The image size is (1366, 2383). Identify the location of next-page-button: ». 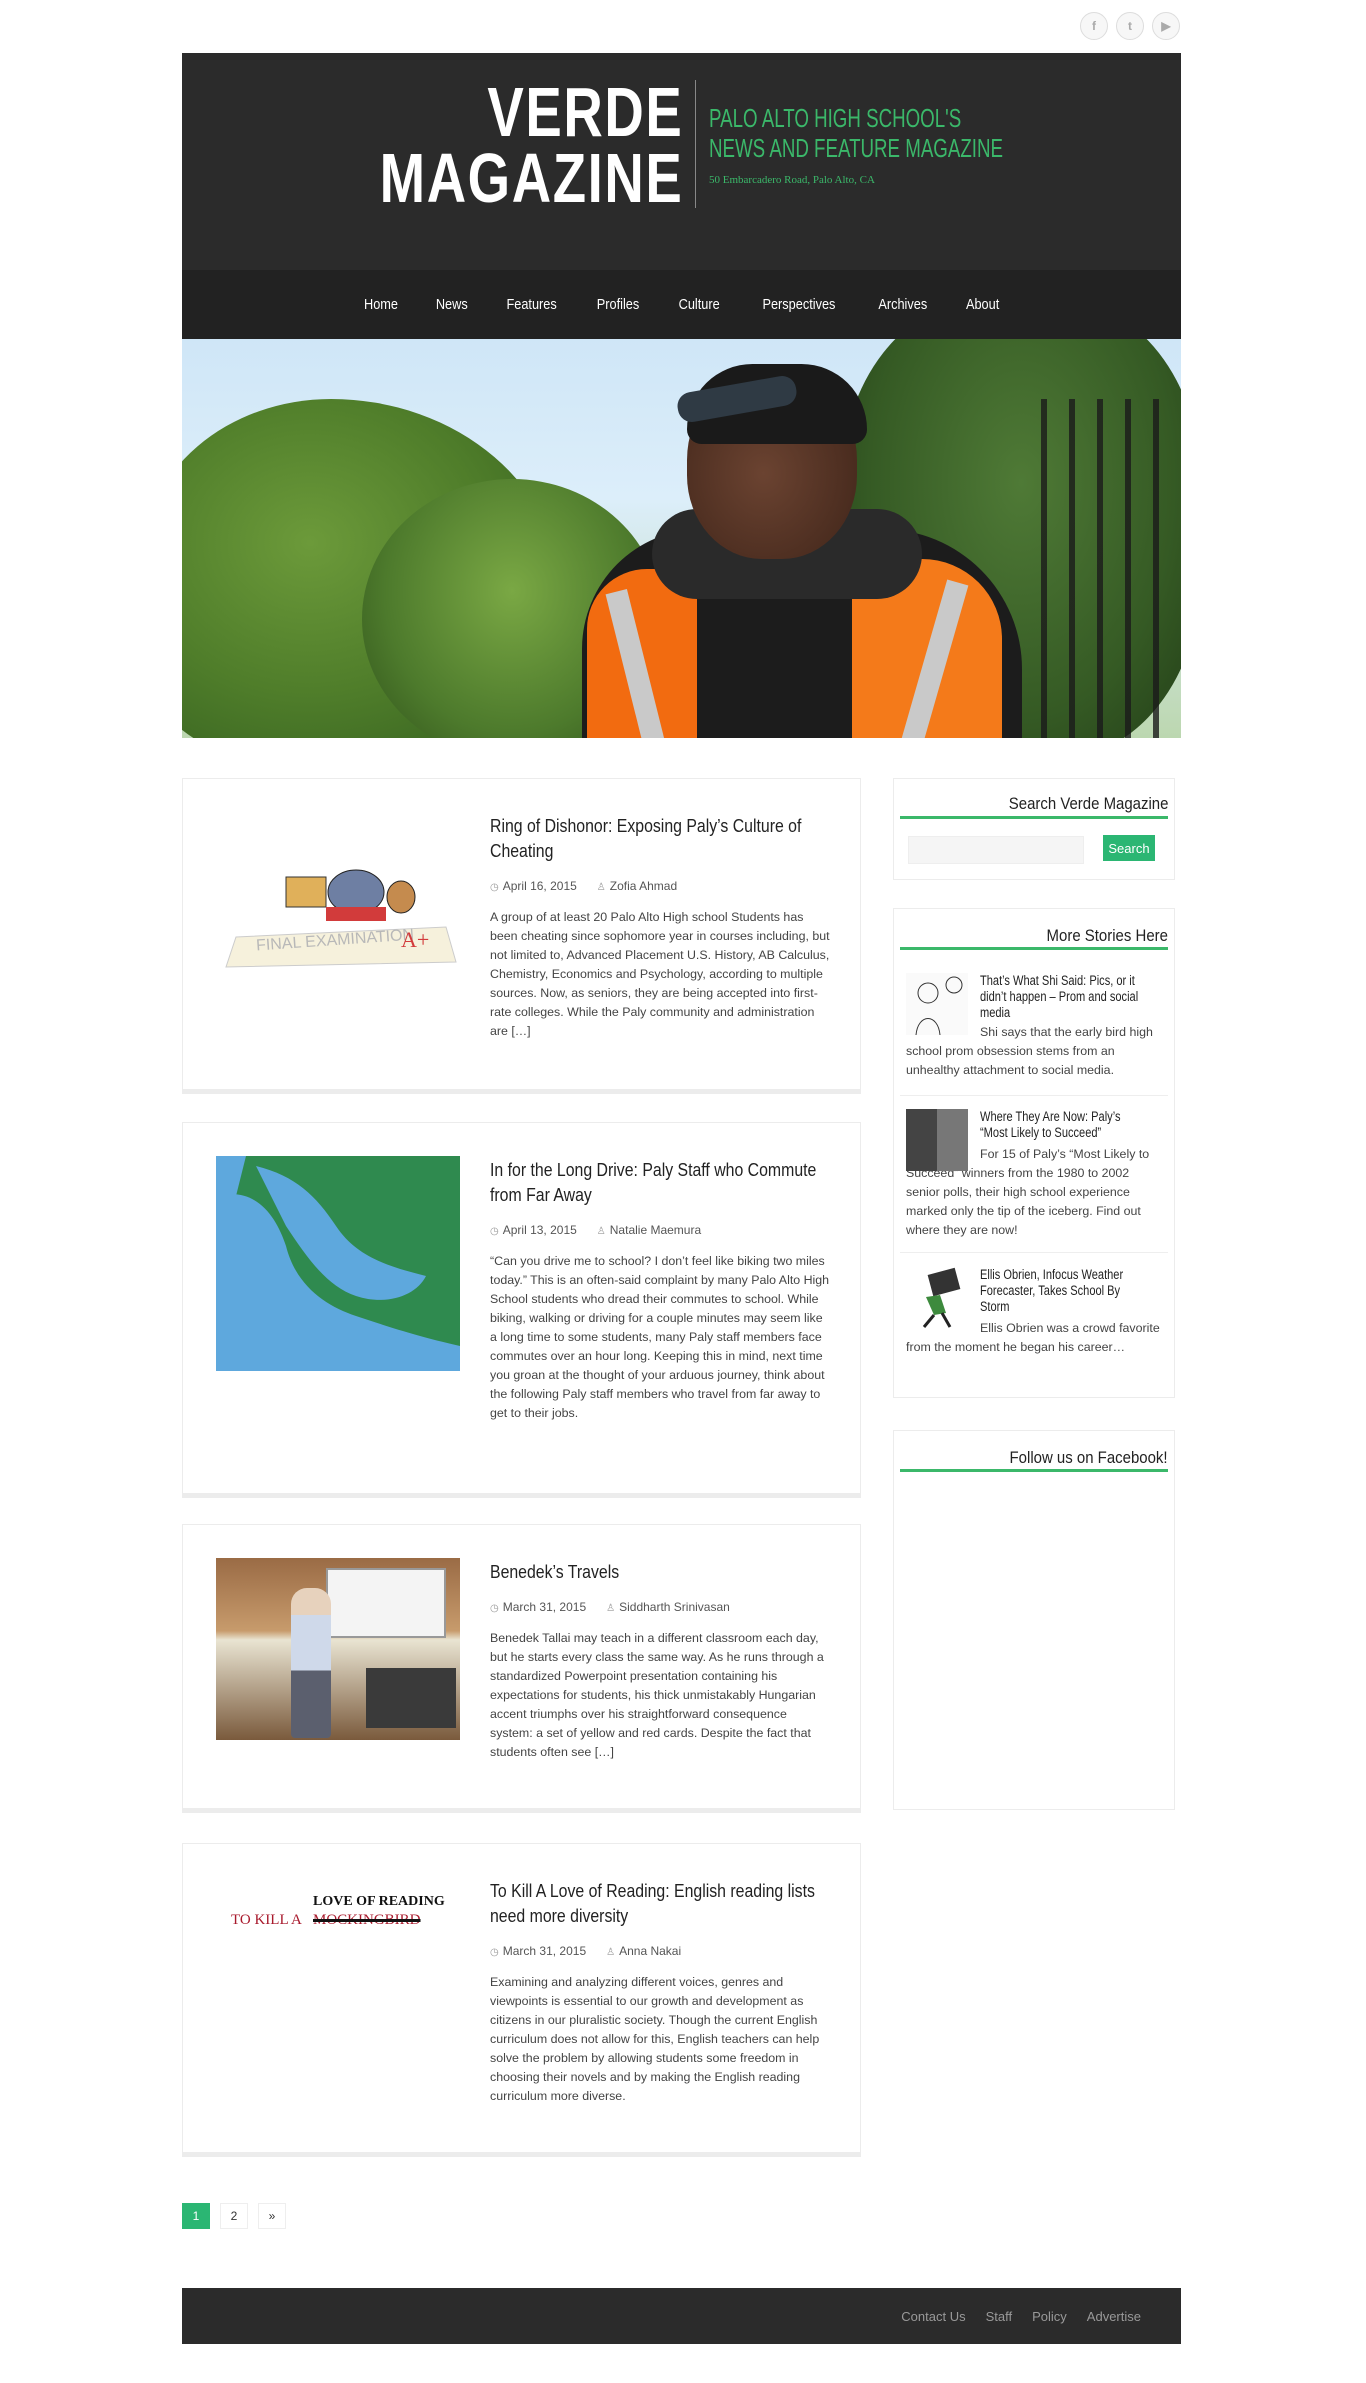
(272, 2216).